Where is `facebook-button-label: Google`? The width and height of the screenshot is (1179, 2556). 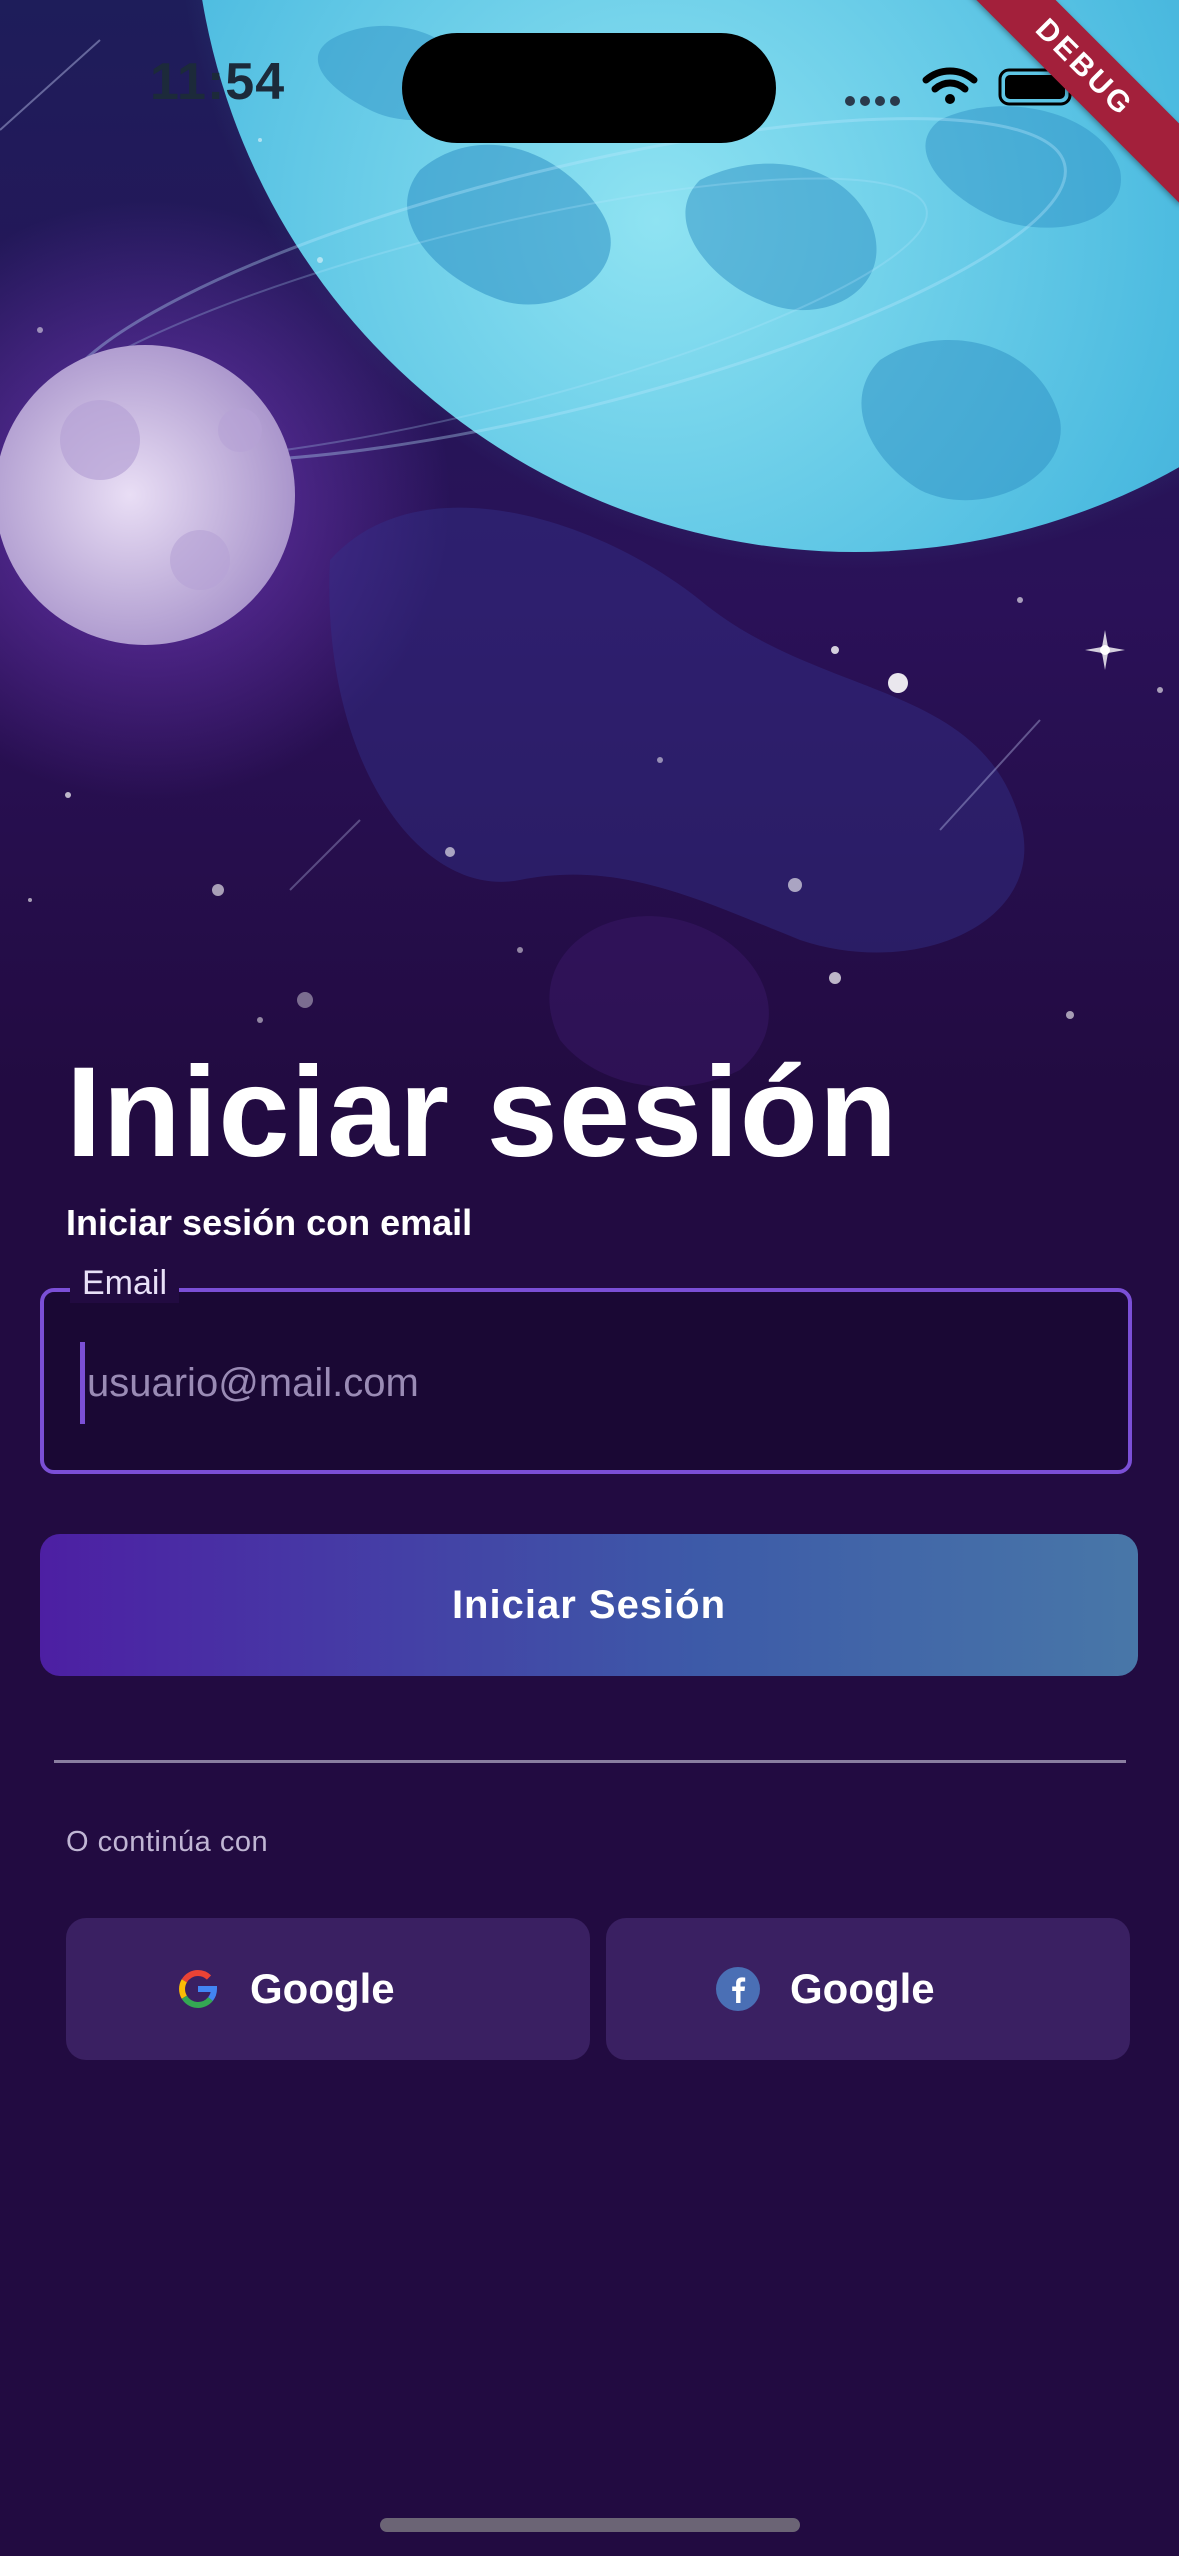 facebook-button-label: Google is located at coordinates (862, 1988).